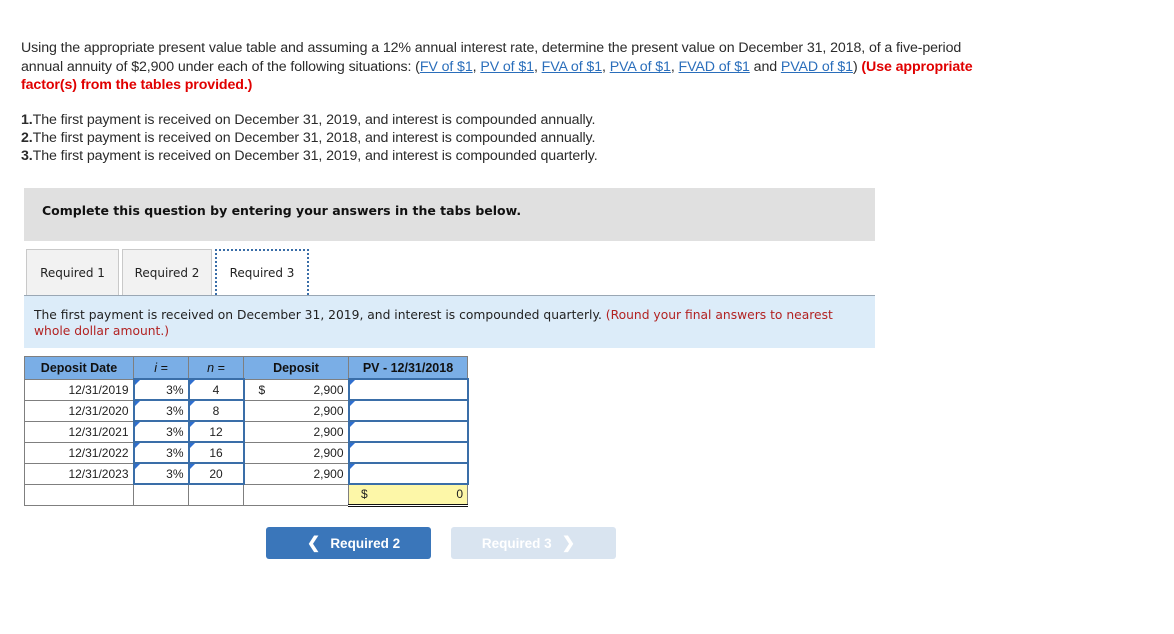 The width and height of the screenshot is (1174, 634). Describe the element at coordinates (167, 272) in the screenshot. I see `tab-required-2: Required 2` at that location.